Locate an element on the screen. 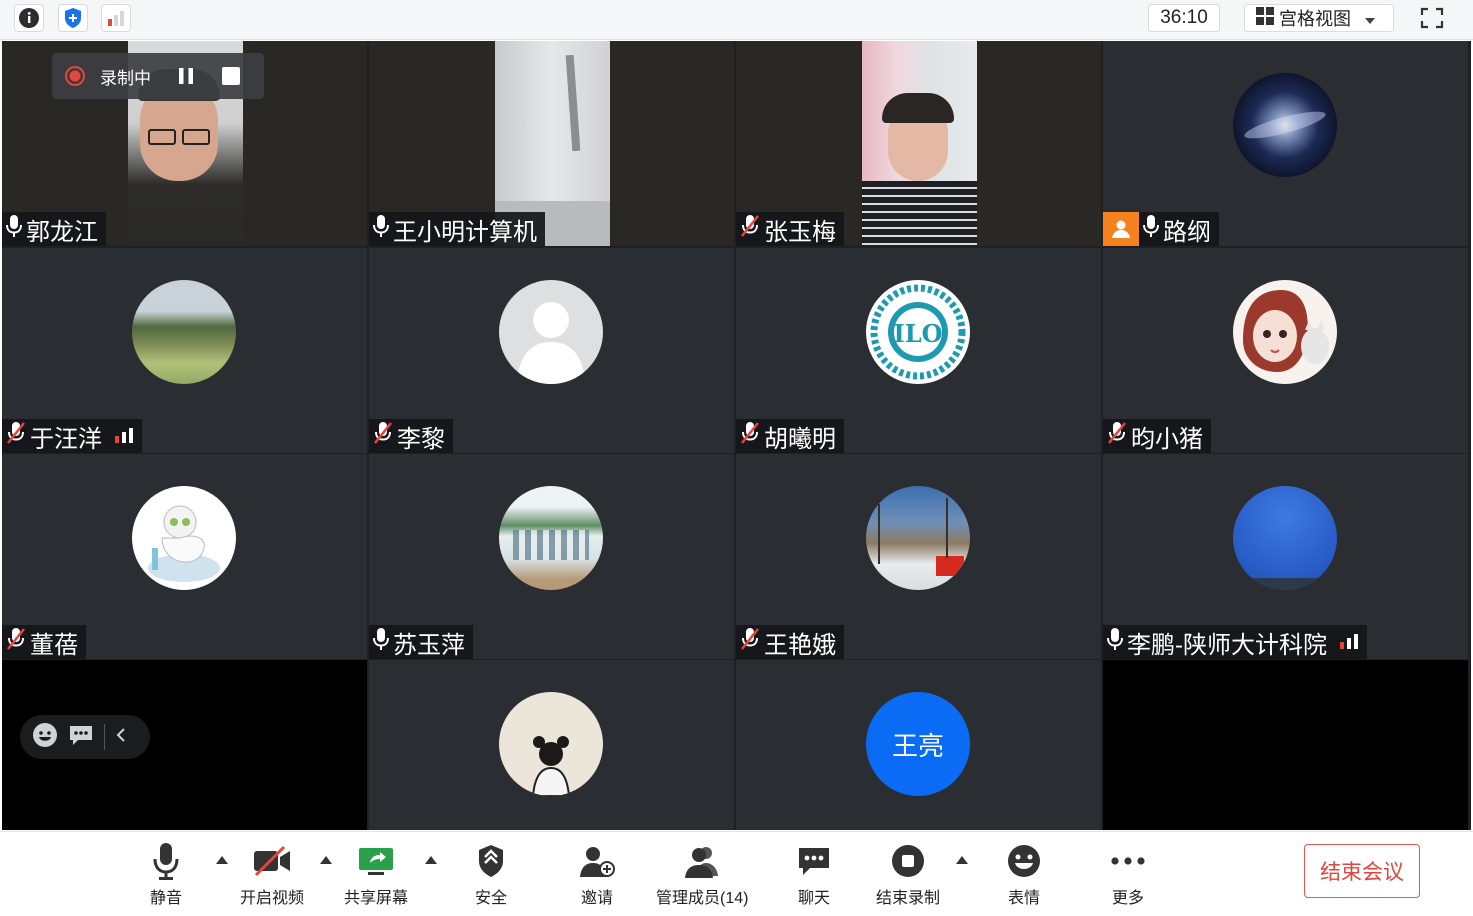  video-tile: 录制中 郭龙江 is located at coordinates (184, 143).